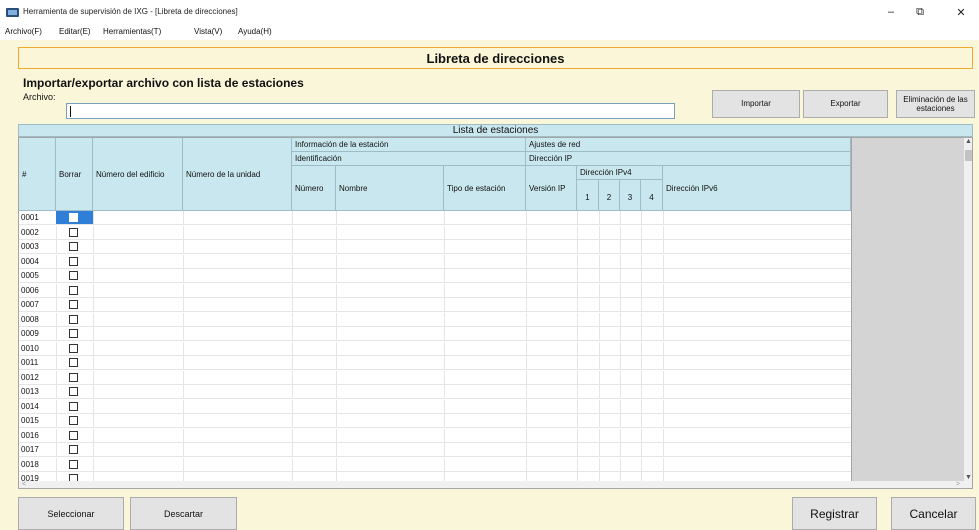  What do you see at coordinates (435, 218) in the screenshot?
I see `table-row: 0001` at bounding box center [435, 218].